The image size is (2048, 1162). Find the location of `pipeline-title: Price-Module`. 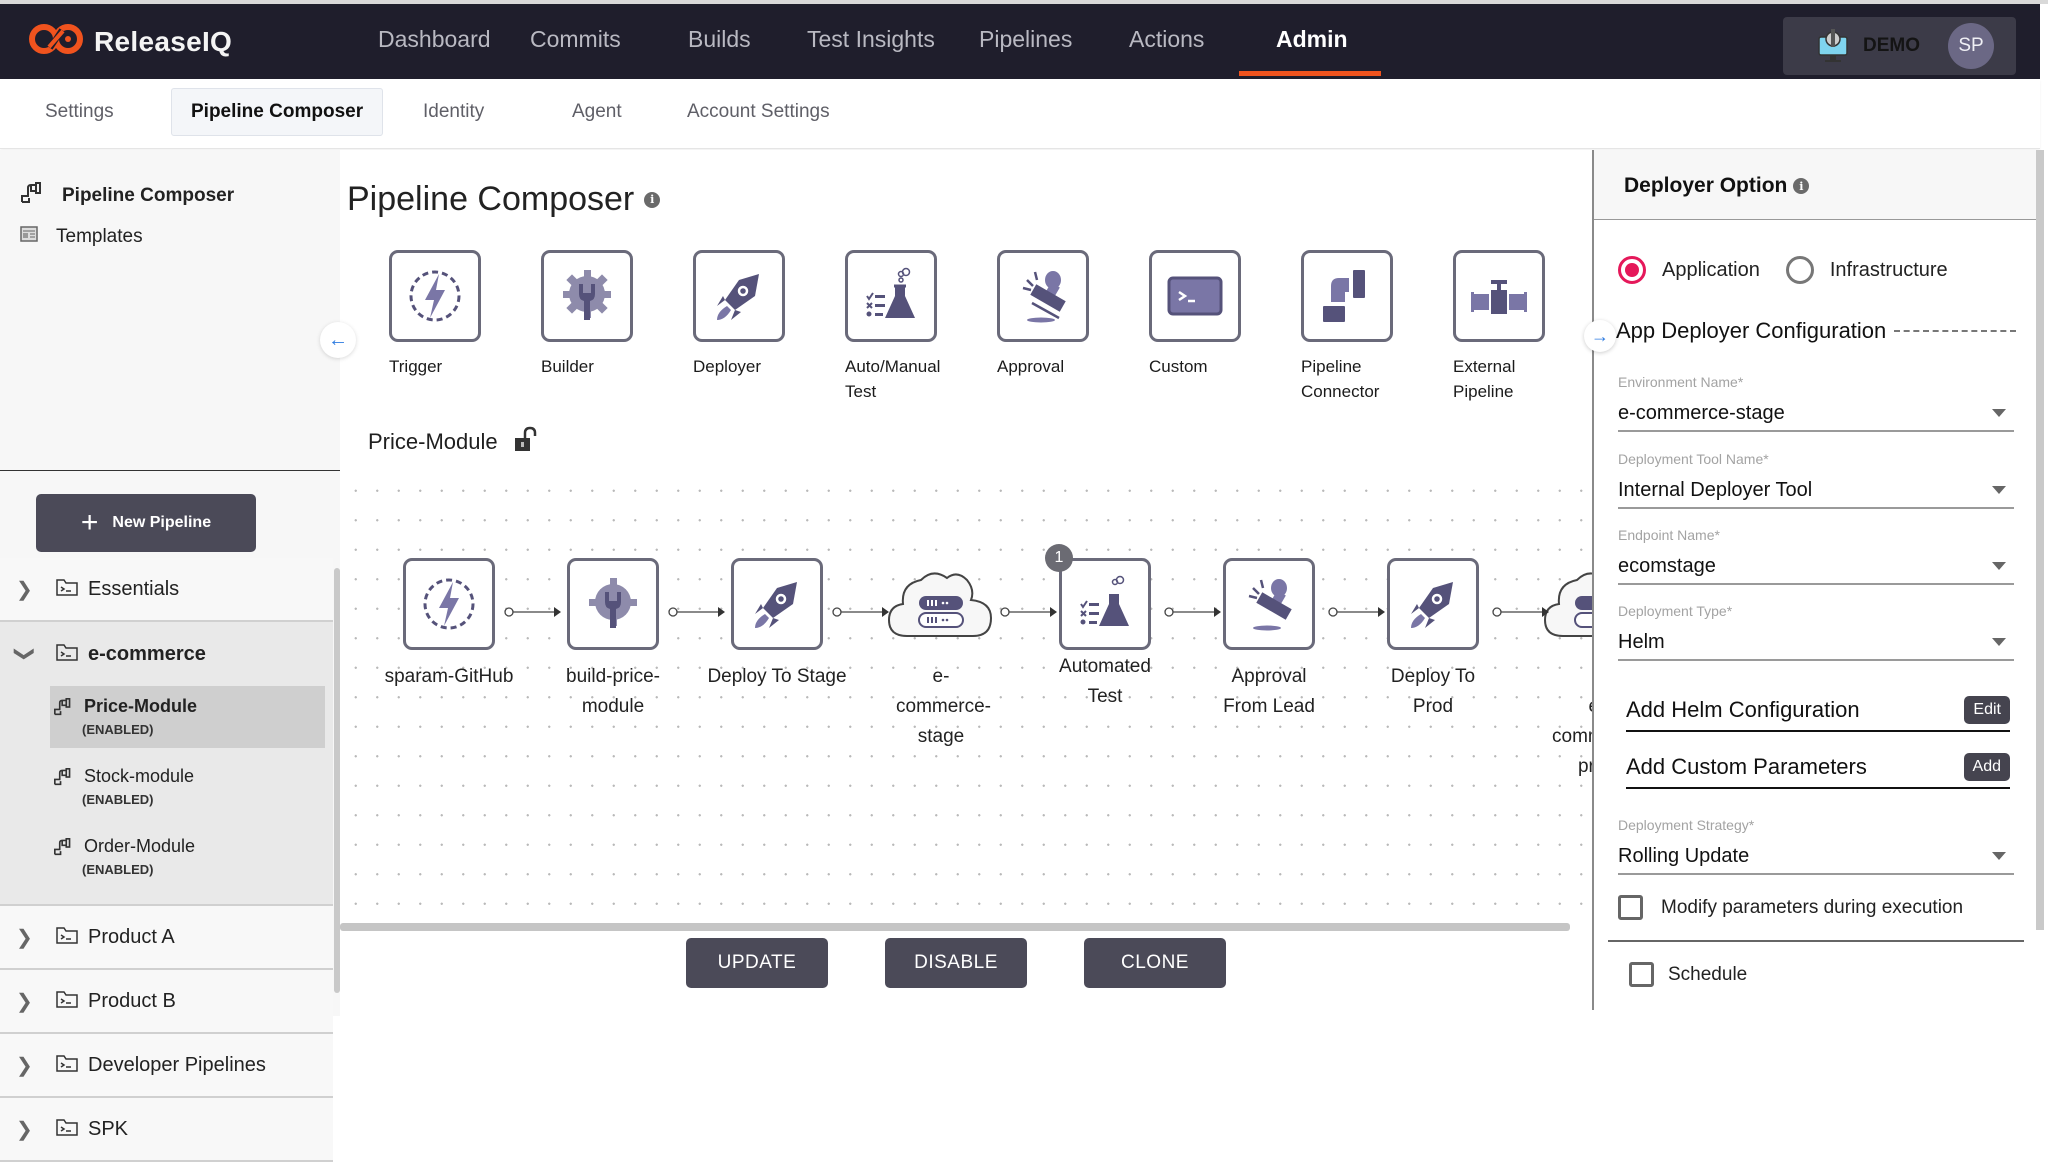

pipeline-title: Price-Module is located at coordinates (433, 441).